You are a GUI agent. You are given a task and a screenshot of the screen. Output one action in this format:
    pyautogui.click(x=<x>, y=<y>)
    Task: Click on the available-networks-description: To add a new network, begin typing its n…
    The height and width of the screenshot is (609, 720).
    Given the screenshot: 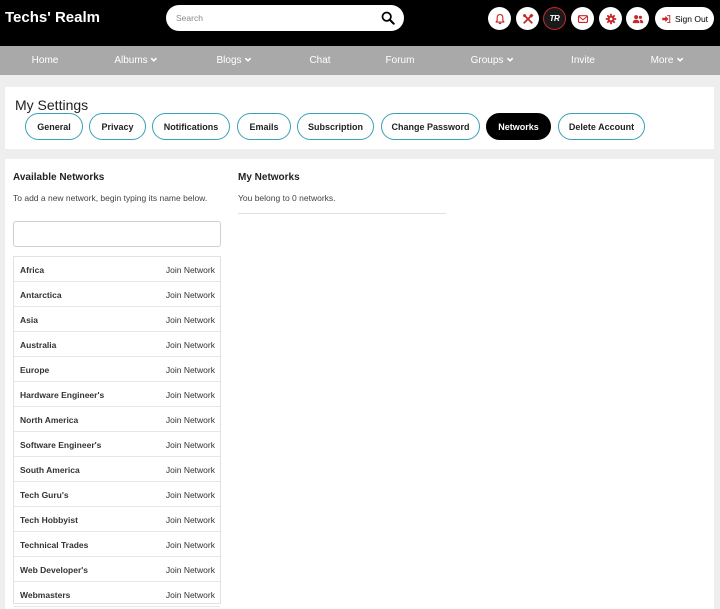 What is the action you would take?
    pyautogui.click(x=110, y=198)
    